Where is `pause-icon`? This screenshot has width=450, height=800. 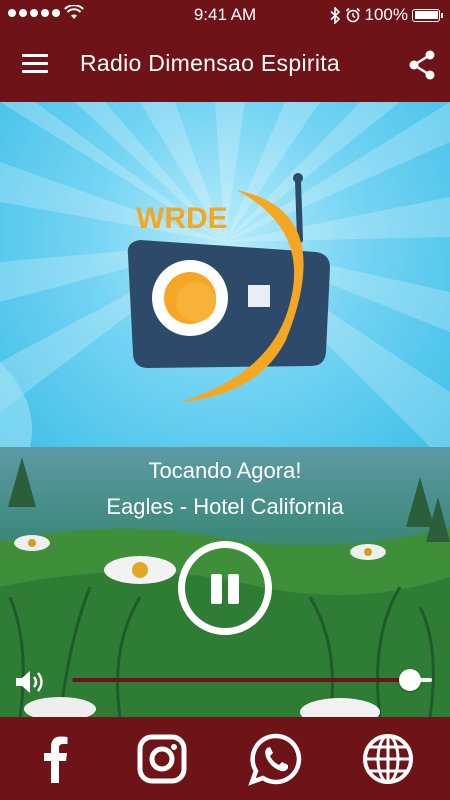
pause-icon is located at coordinates (216, 589).